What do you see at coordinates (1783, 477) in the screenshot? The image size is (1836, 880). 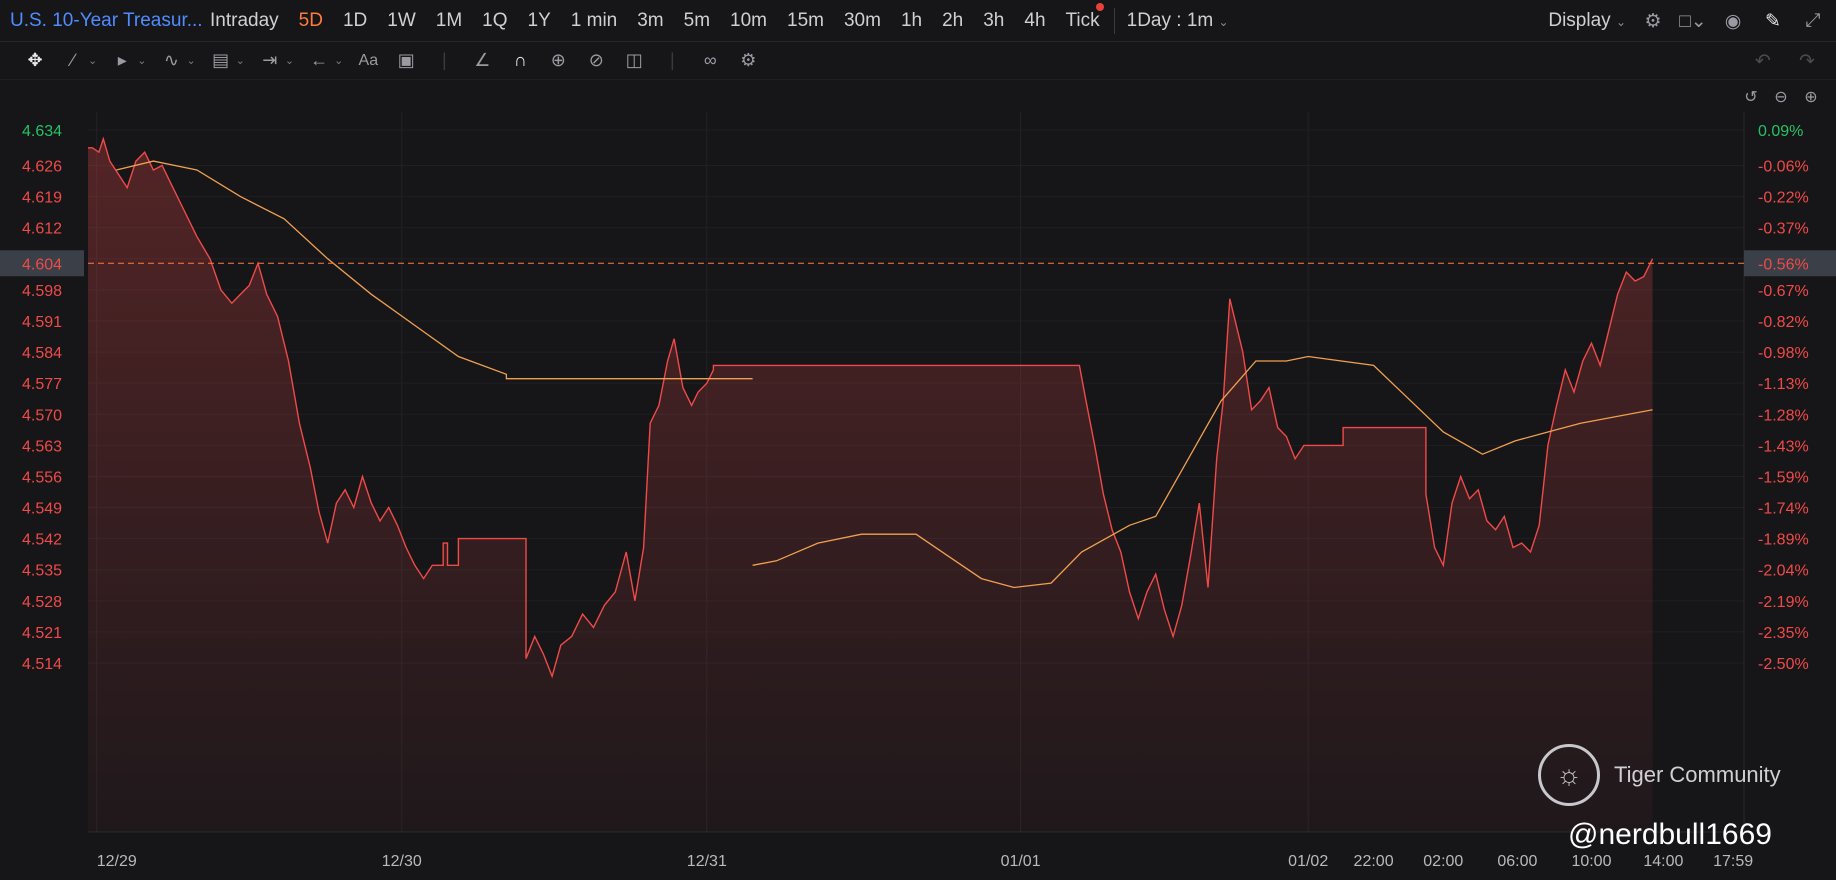 I see `pct-tick-label: -1.59%` at bounding box center [1783, 477].